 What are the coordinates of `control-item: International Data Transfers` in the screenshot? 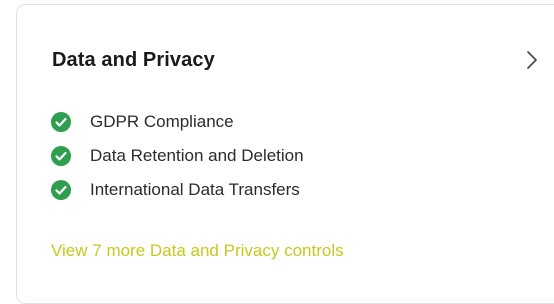 It's located at (177, 190).